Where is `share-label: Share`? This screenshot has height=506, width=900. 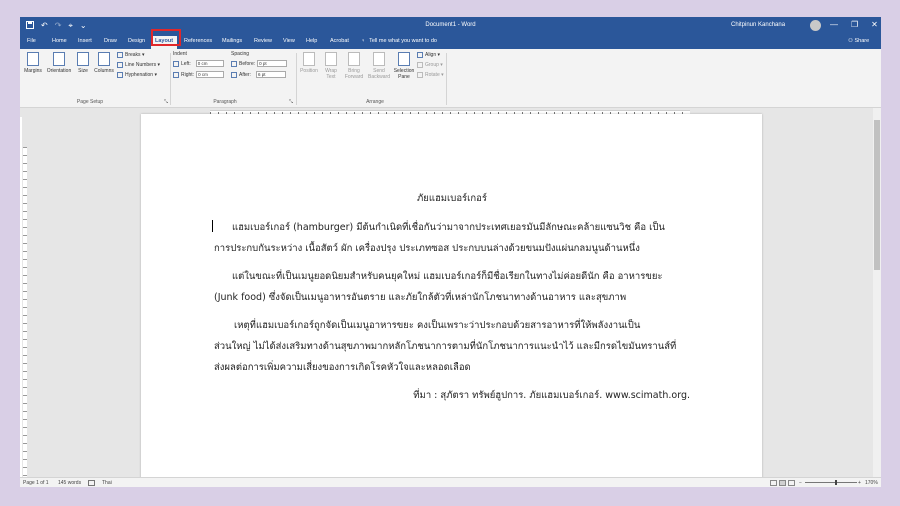
share-label: Share is located at coordinates (862, 41).